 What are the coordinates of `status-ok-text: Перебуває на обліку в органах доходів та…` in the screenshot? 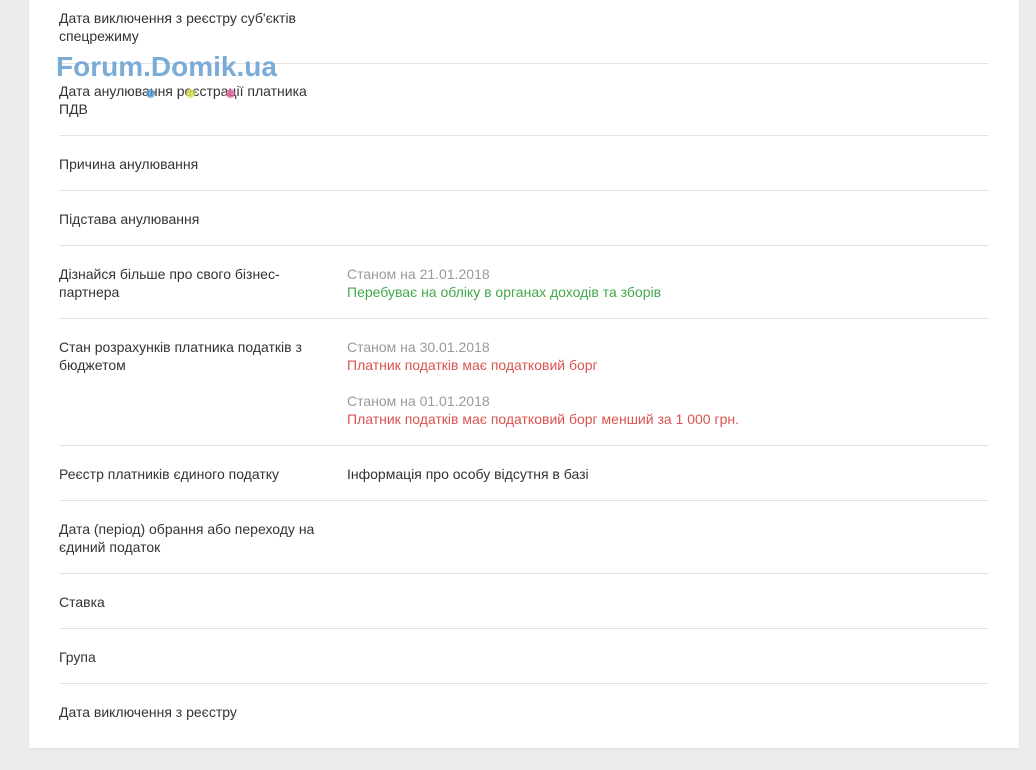 It's located at (504, 292).